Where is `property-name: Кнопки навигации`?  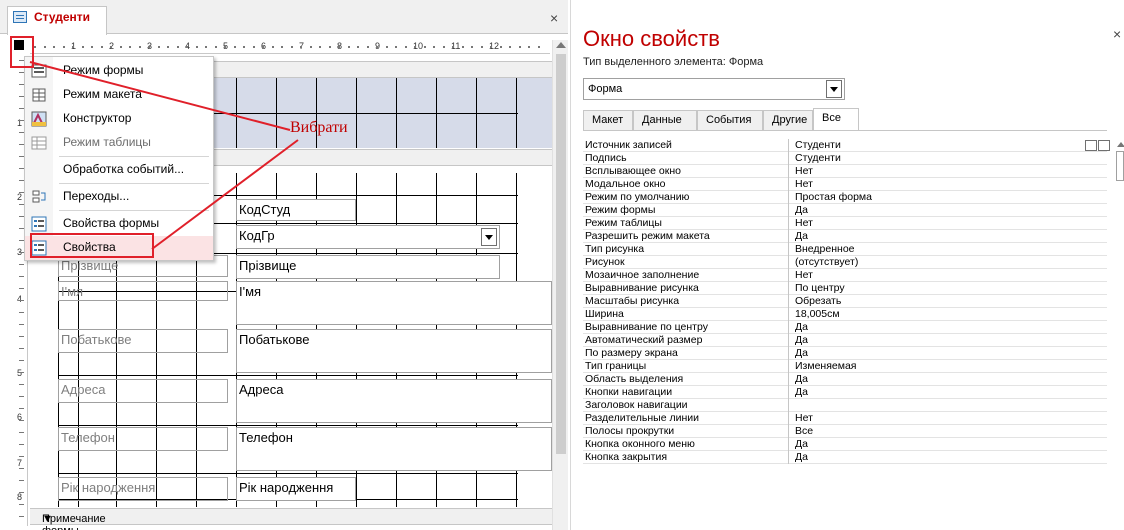 property-name: Кнопки навигации is located at coordinates (686, 392).